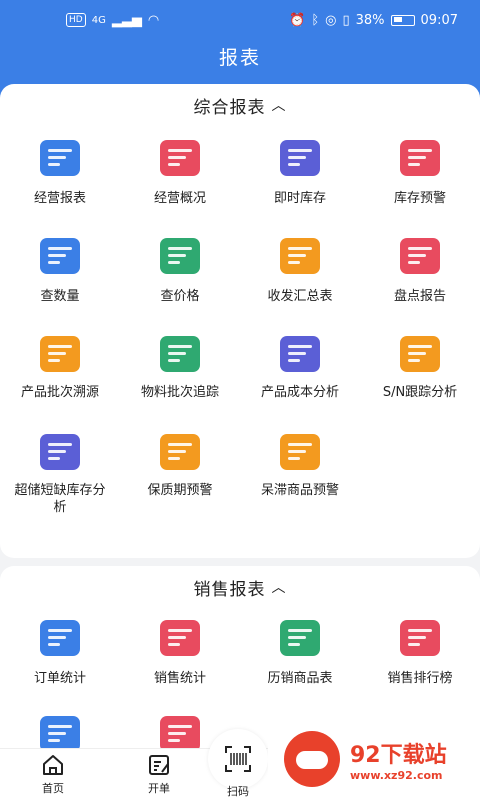  Describe the element at coordinates (420, 354) in the screenshot. I see `sn-tracking-icon` at that location.